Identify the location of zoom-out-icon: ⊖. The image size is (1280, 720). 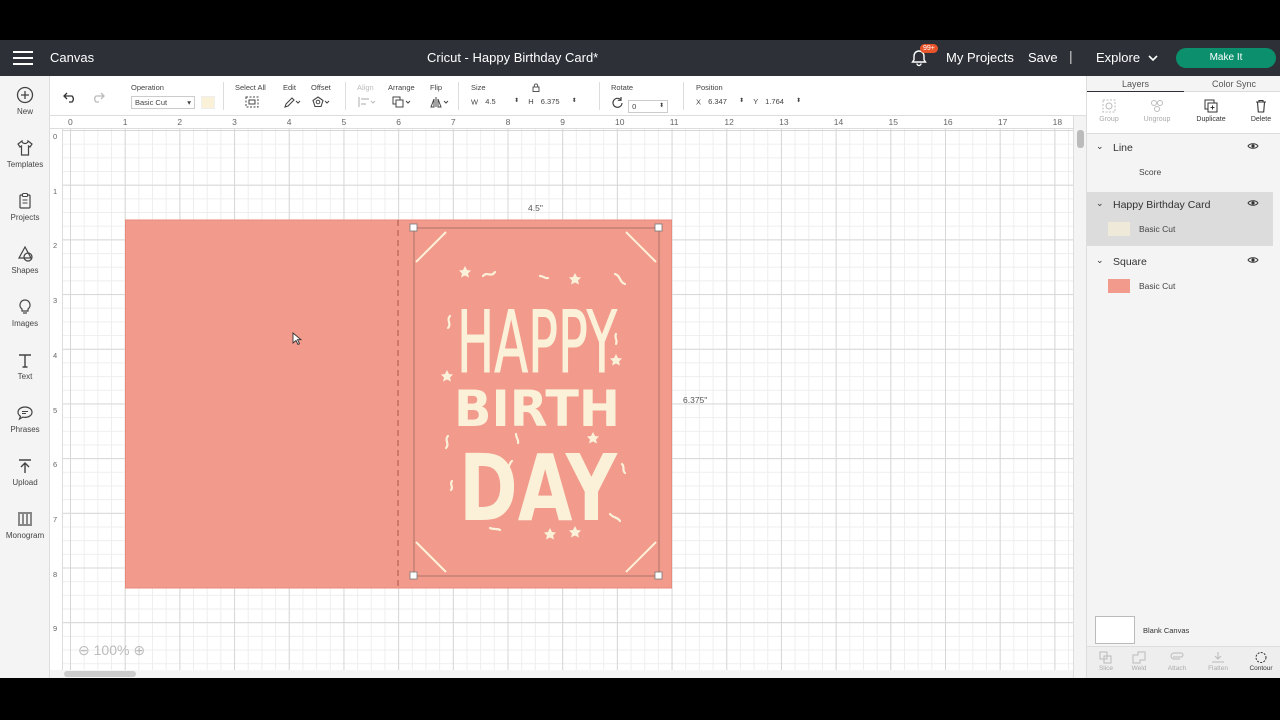
(84, 650).